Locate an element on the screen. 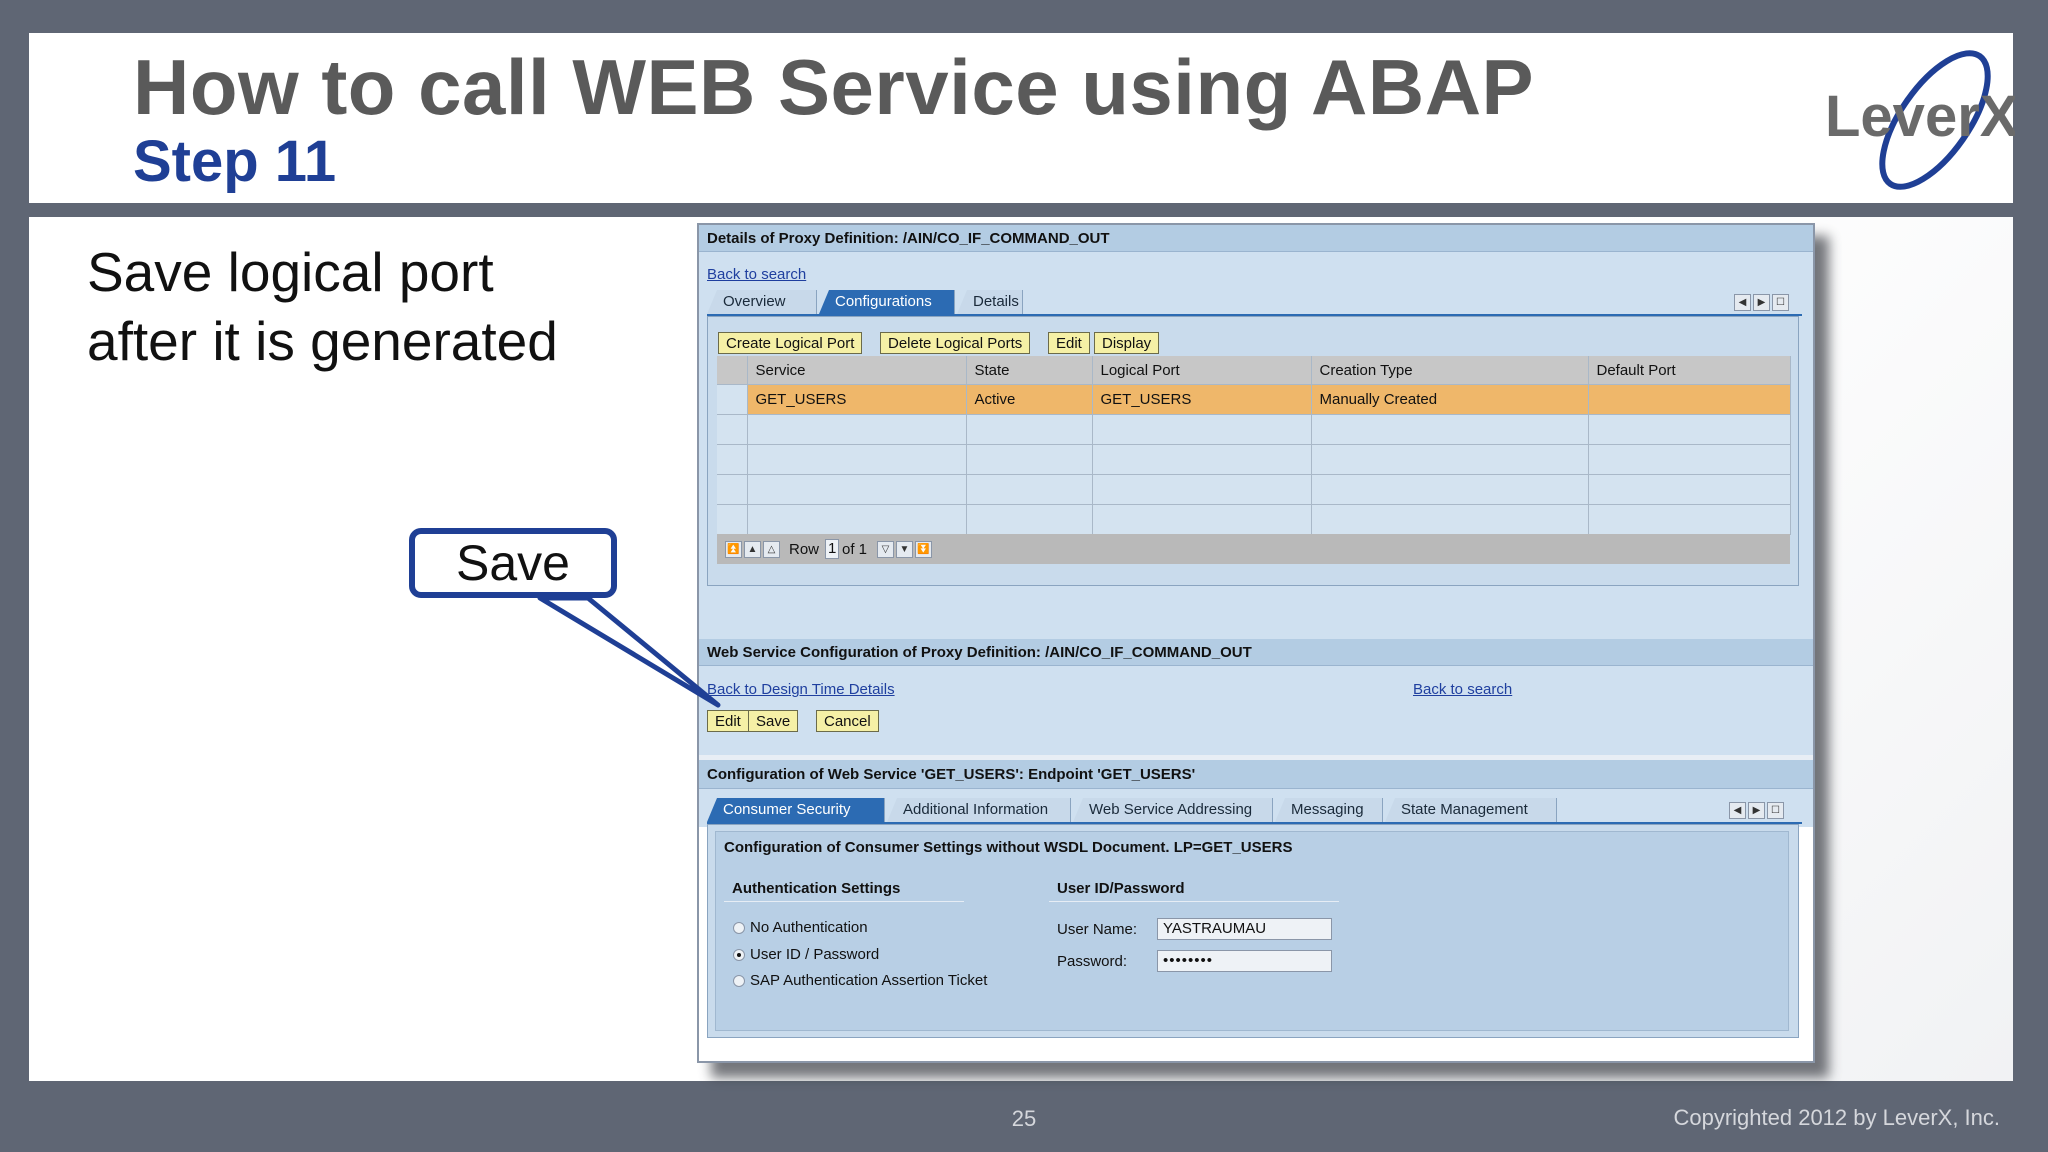  radio-no-authentication: No Authentication is located at coordinates (800, 927).